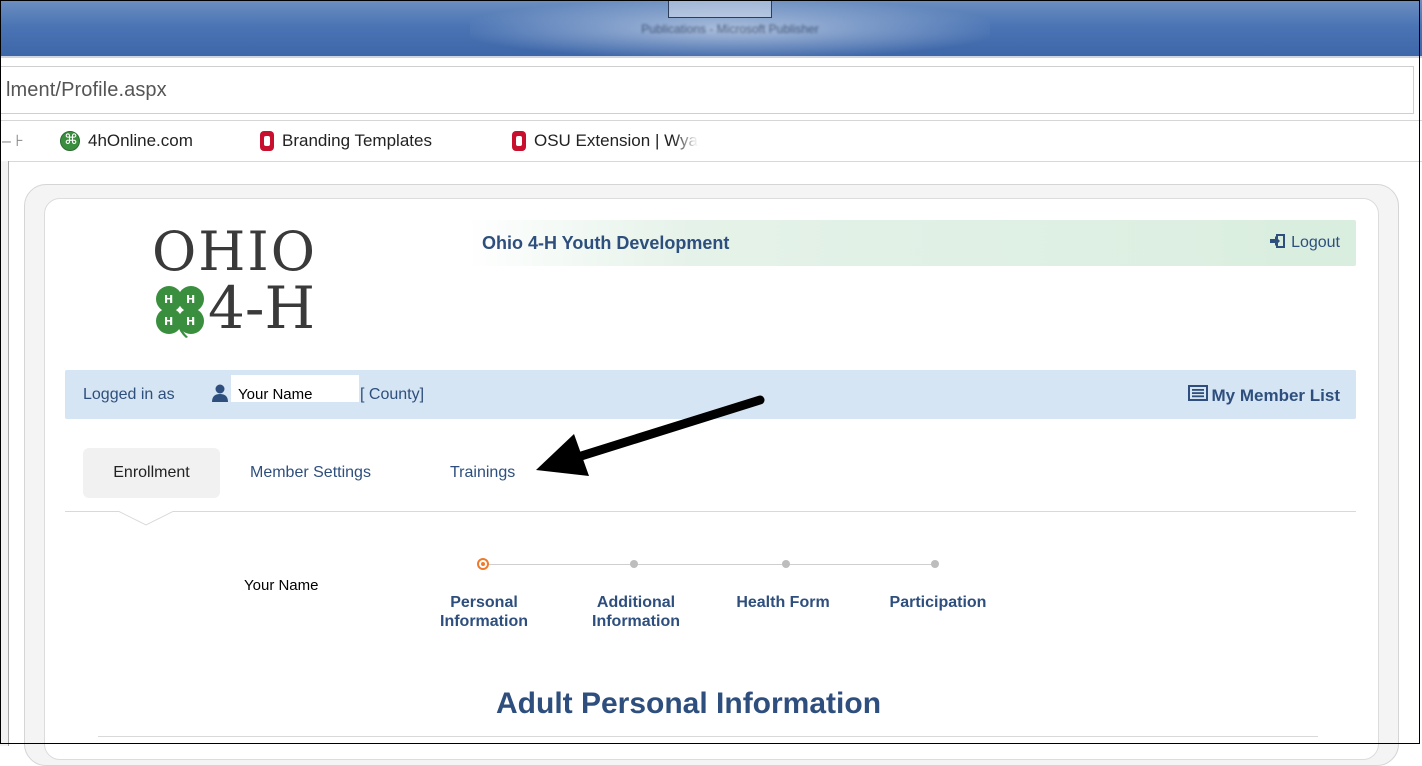 The height and width of the screenshot is (766, 1422). What do you see at coordinates (151, 473) in the screenshot?
I see `tab-enrollment: Enrollment` at bounding box center [151, 473].